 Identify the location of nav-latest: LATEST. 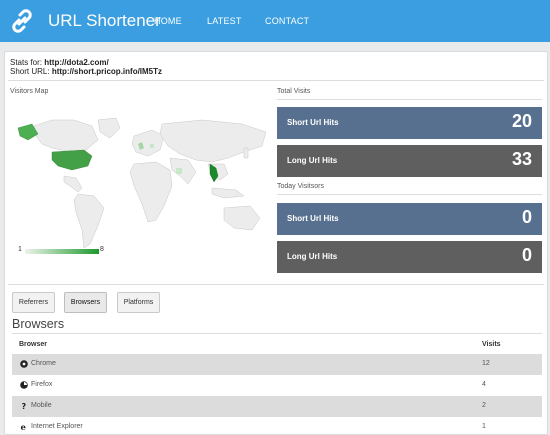
(224, 21).